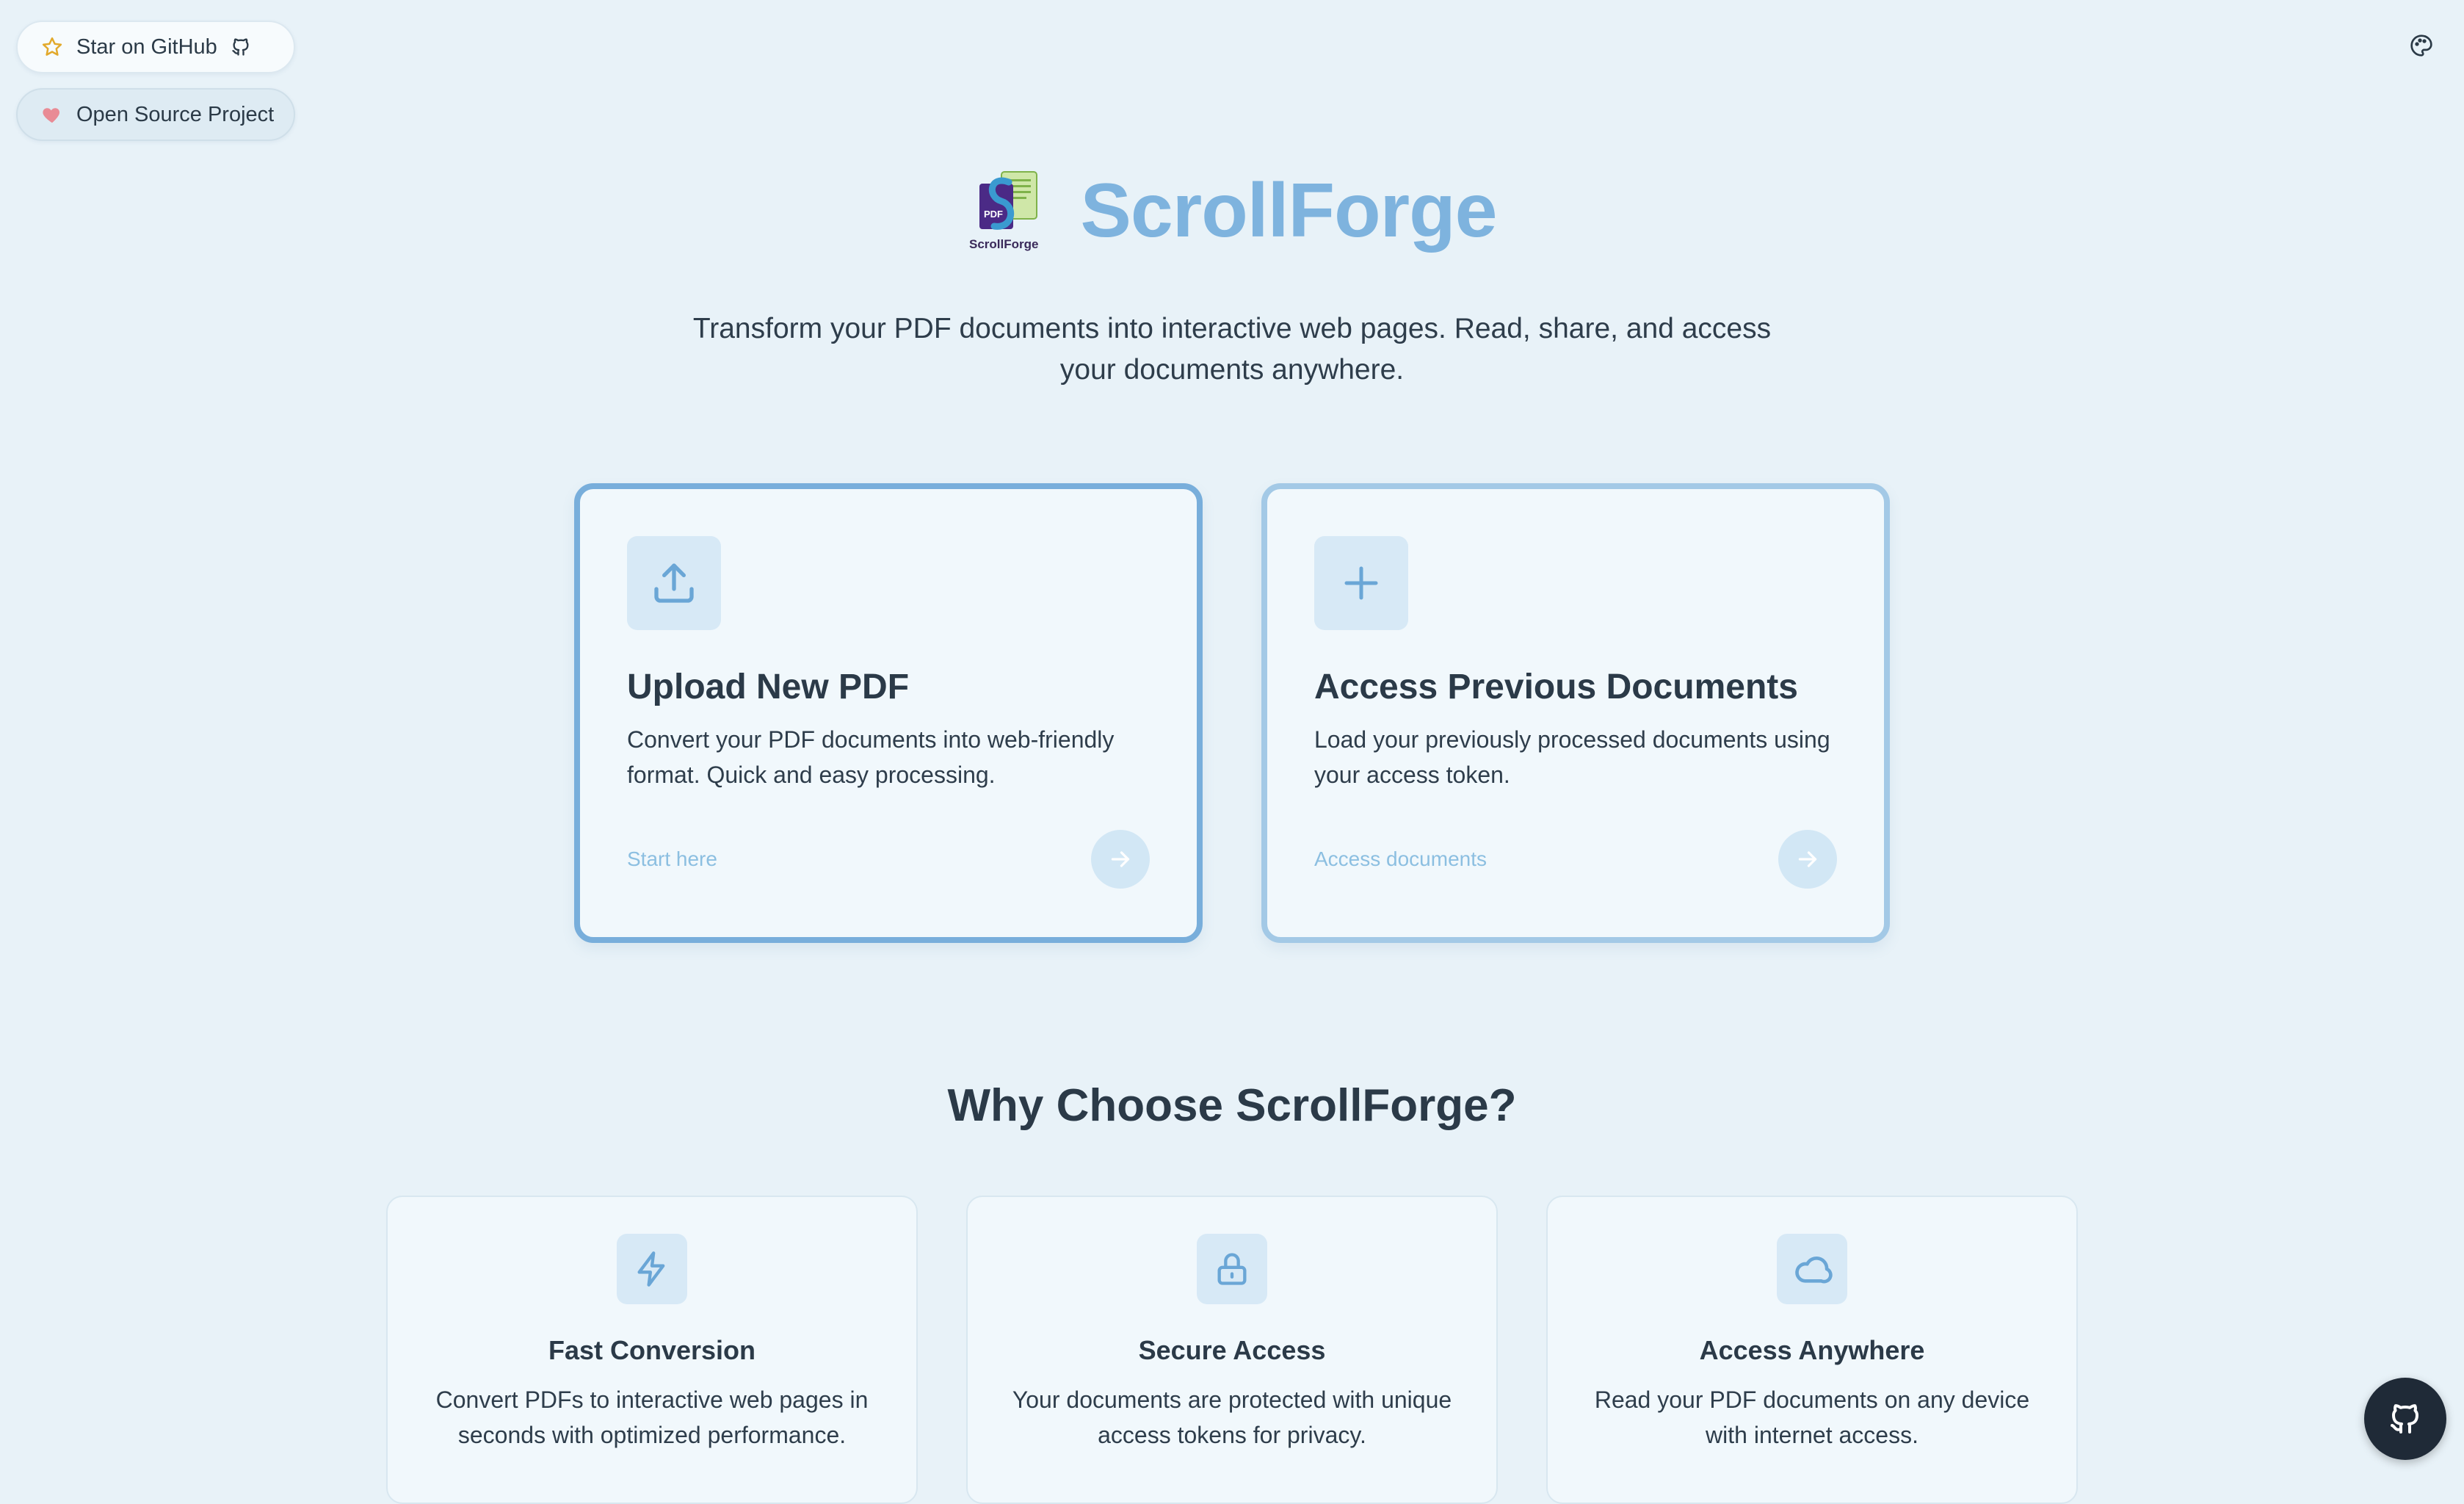  I want to click on upload-arrow-button, so click(1120, 859).